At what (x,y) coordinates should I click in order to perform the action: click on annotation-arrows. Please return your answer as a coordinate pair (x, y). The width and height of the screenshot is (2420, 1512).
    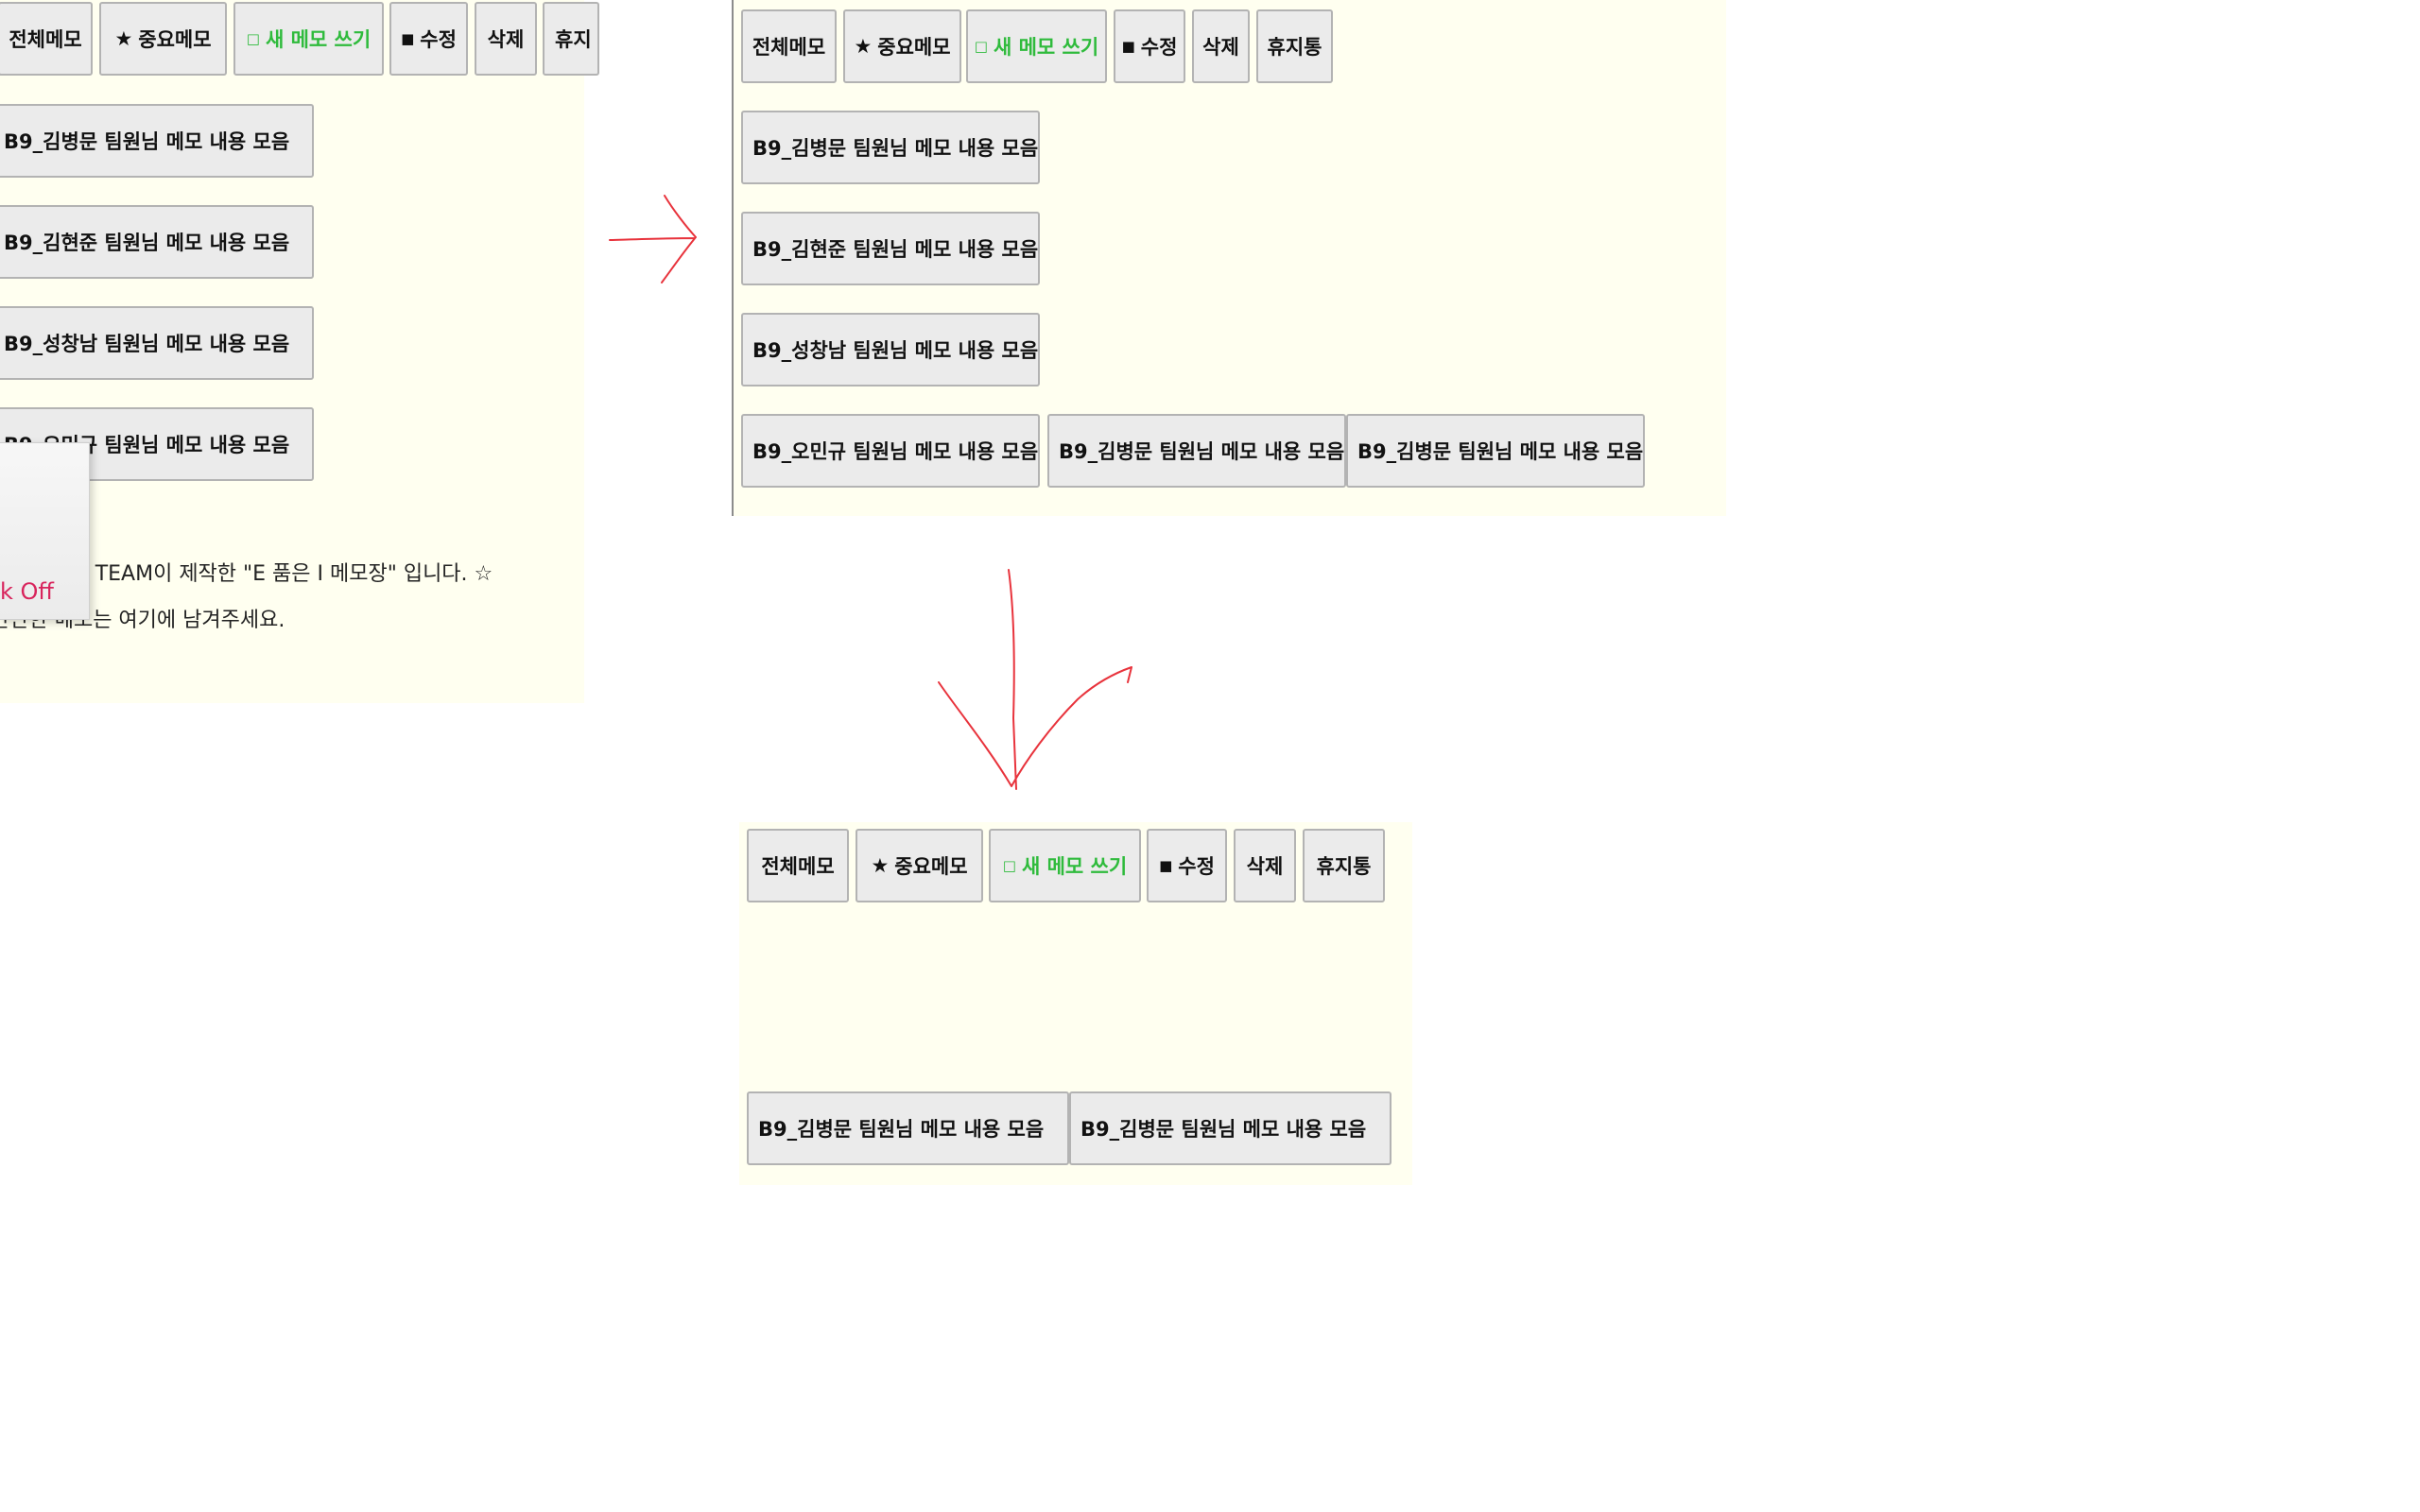
    Looking at the image, I should click on (870, 492).